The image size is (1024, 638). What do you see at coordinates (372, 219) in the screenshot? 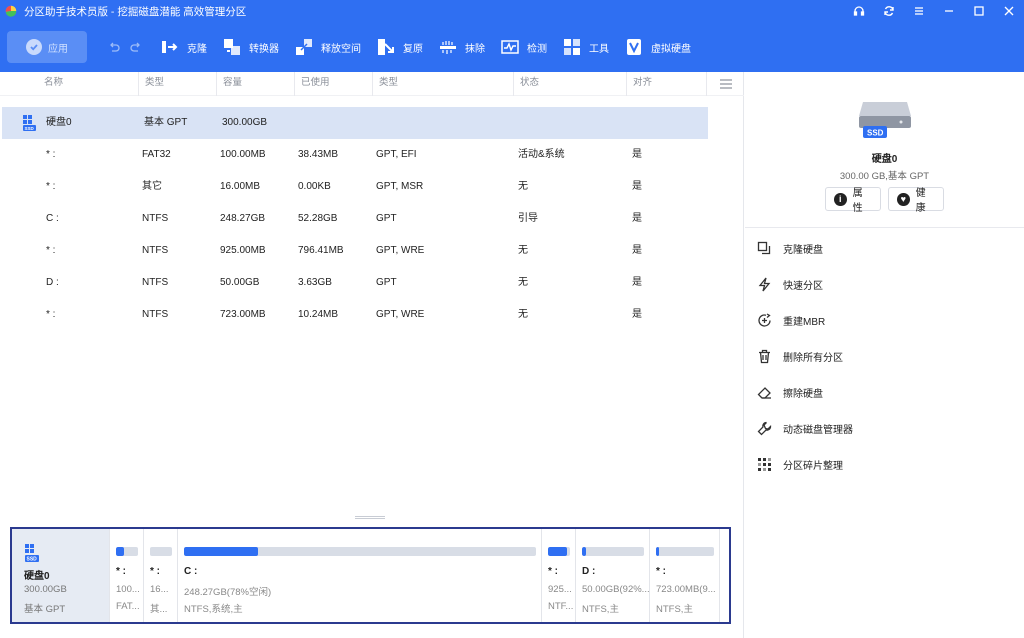
I see `partition-row: C : NTFS 248.27GB 52.28GB GPT 引导 是` at bounding box center [372, 219].